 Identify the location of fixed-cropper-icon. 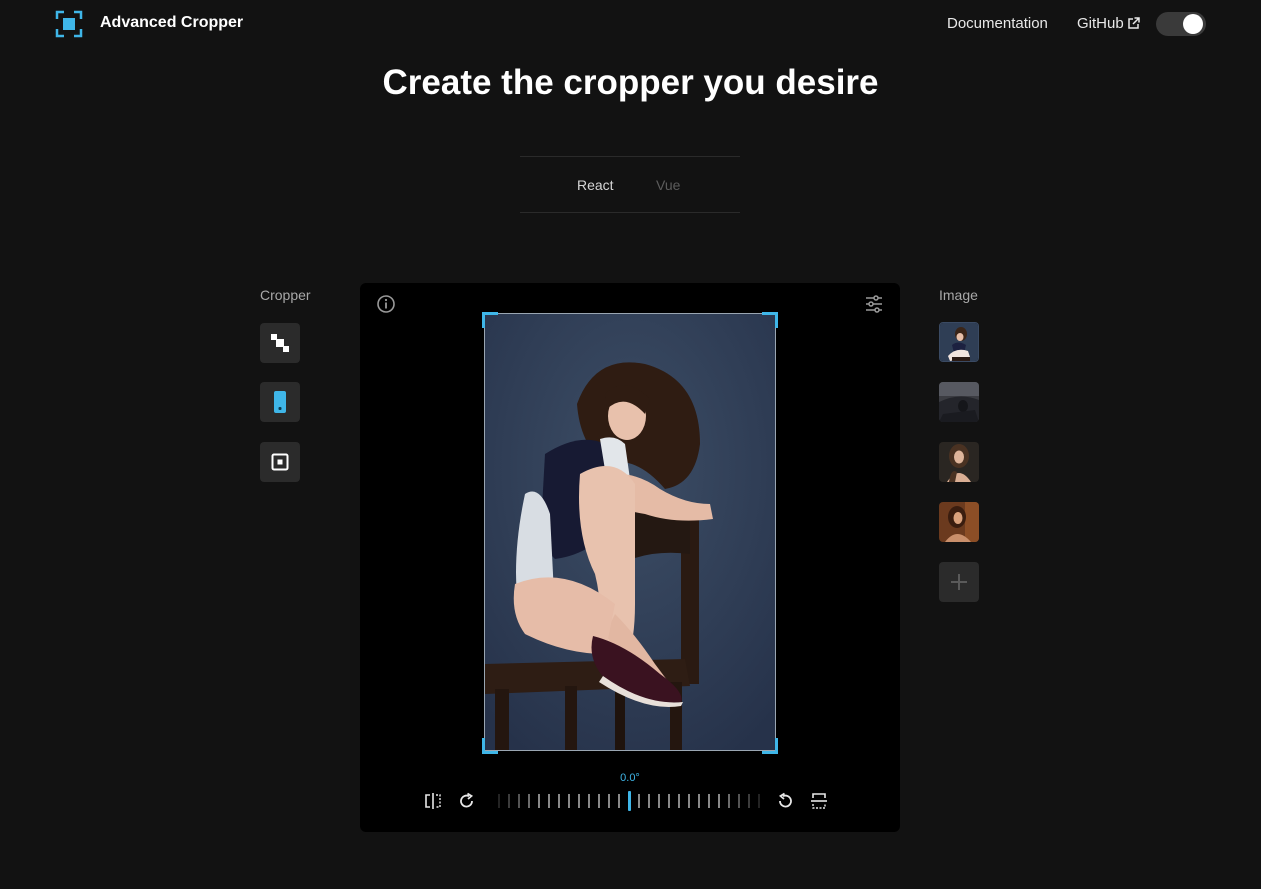
(280, 462).